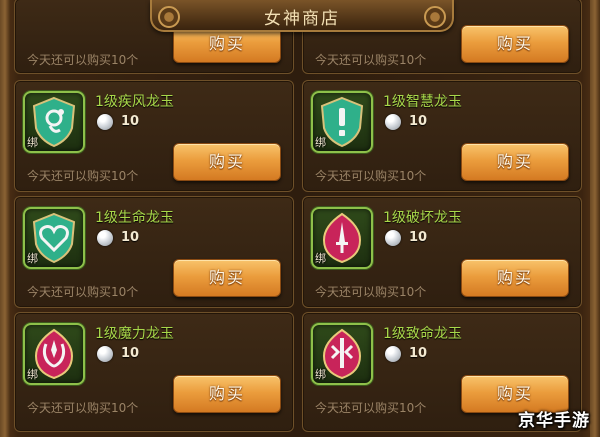 The height and width of the screenshot is (437, 600). I want to click on life-jade-icon: 绑, so click(54, 238).